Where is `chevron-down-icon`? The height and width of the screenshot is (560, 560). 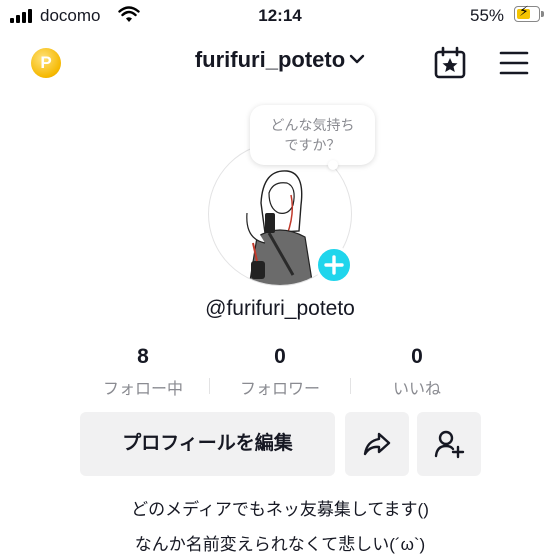 chevron-down-icon is located at coordinates (357, 61).